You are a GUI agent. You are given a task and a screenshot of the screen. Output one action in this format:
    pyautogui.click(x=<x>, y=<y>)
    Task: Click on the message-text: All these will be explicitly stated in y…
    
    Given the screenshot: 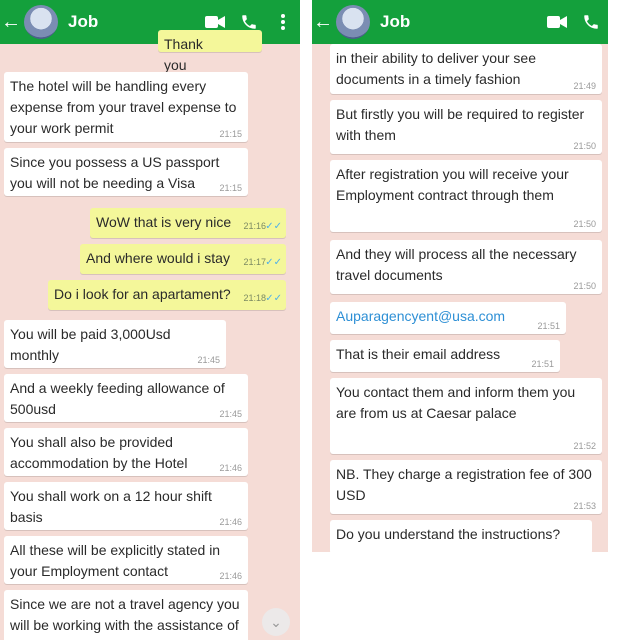 What is the action you would take?
    pyautogui.click(x=115, y=560)
    